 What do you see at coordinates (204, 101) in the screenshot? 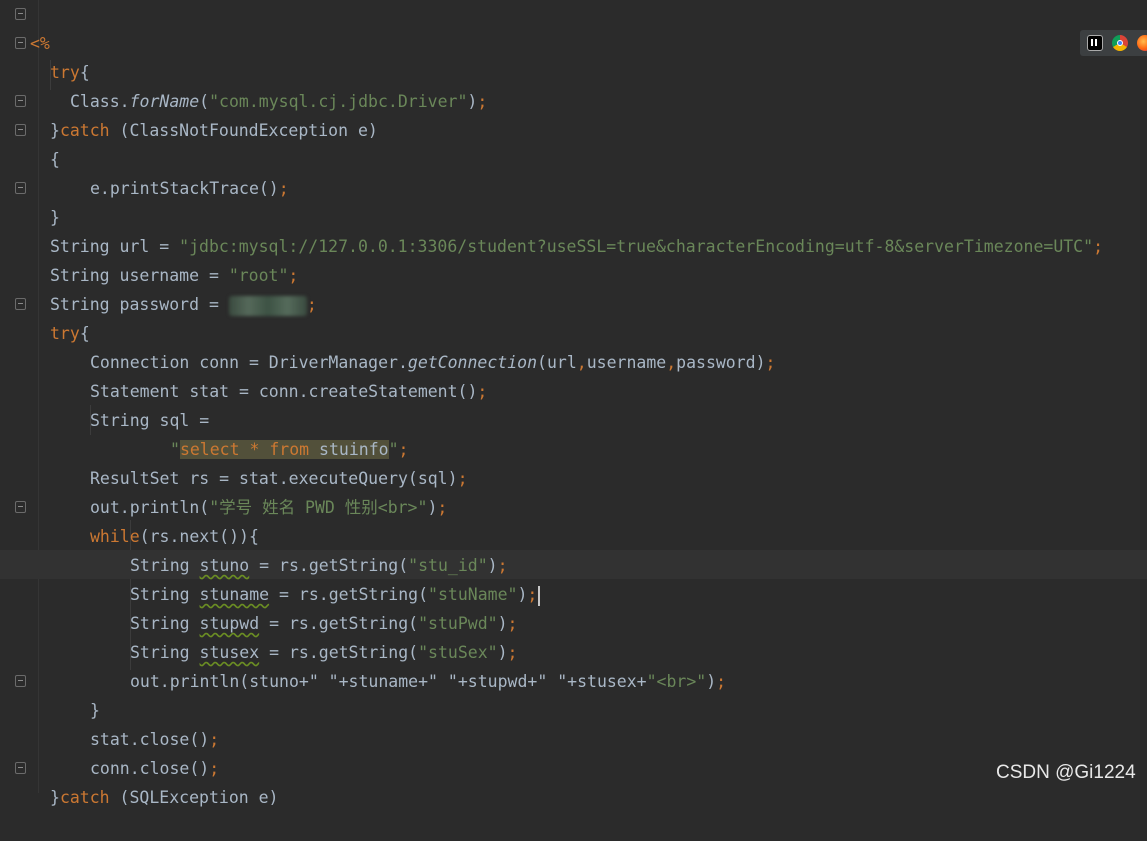
I see `code-text: (` at bounding box center [204, 101].